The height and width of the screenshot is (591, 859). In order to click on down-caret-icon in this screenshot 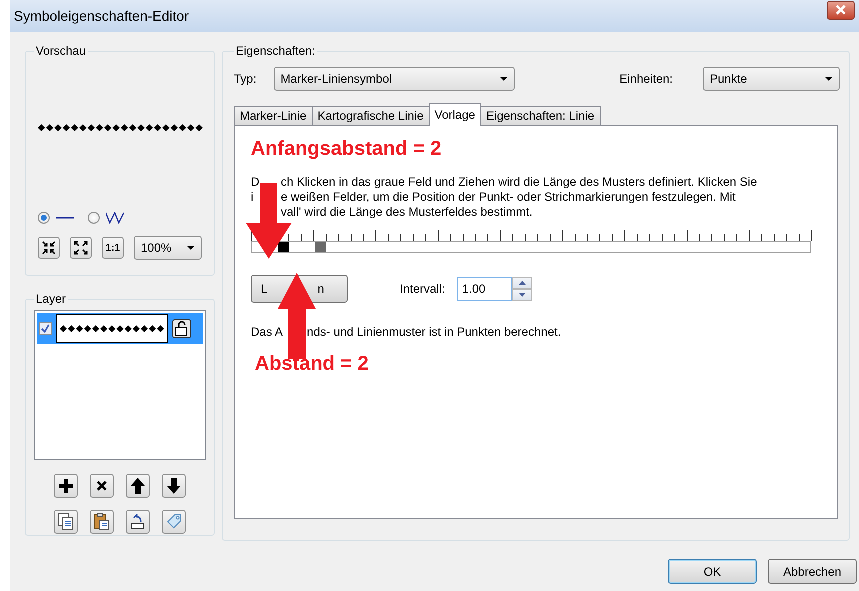, I will do `click(522, 295)`.